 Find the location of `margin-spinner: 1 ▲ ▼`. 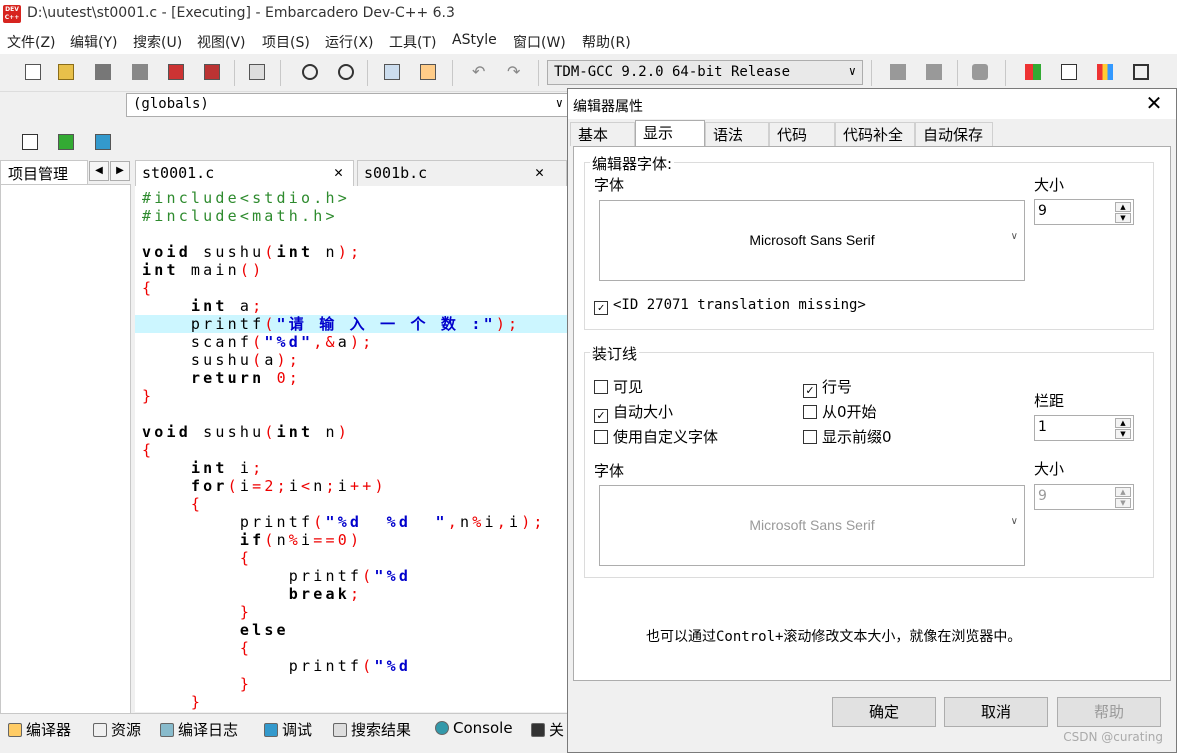

margin-spinner: 1 ▲ ▼ is located at coordinates (1084, 428).